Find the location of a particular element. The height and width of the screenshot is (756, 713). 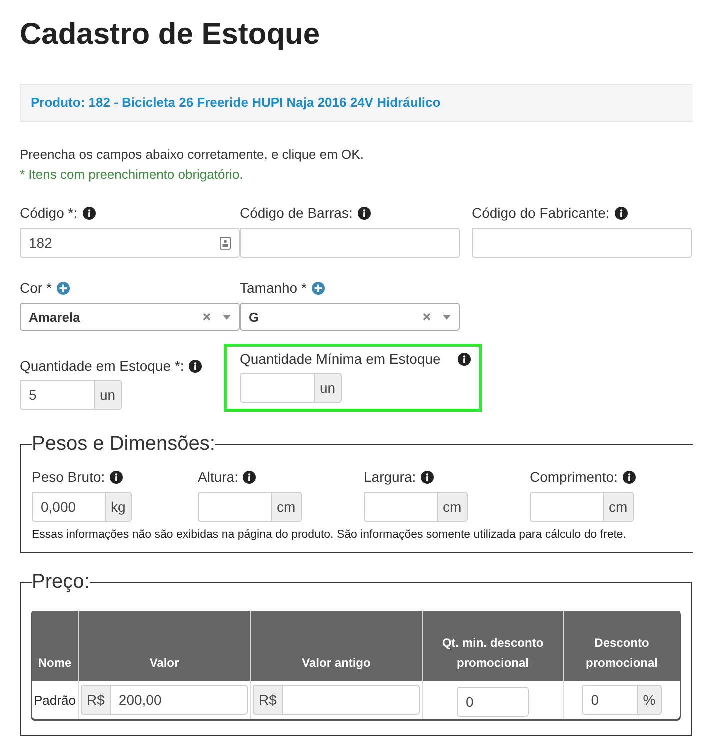

number-input: 0,000 is located at coordinates (69, 507).